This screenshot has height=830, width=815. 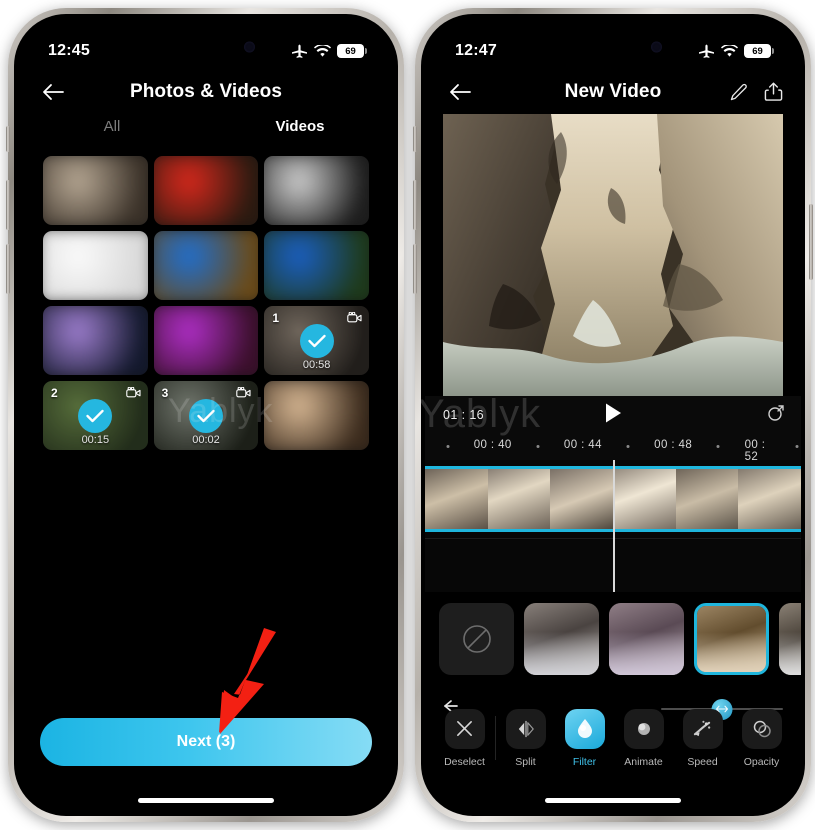 I want to click on share-icon, so click(x=773, y=92).